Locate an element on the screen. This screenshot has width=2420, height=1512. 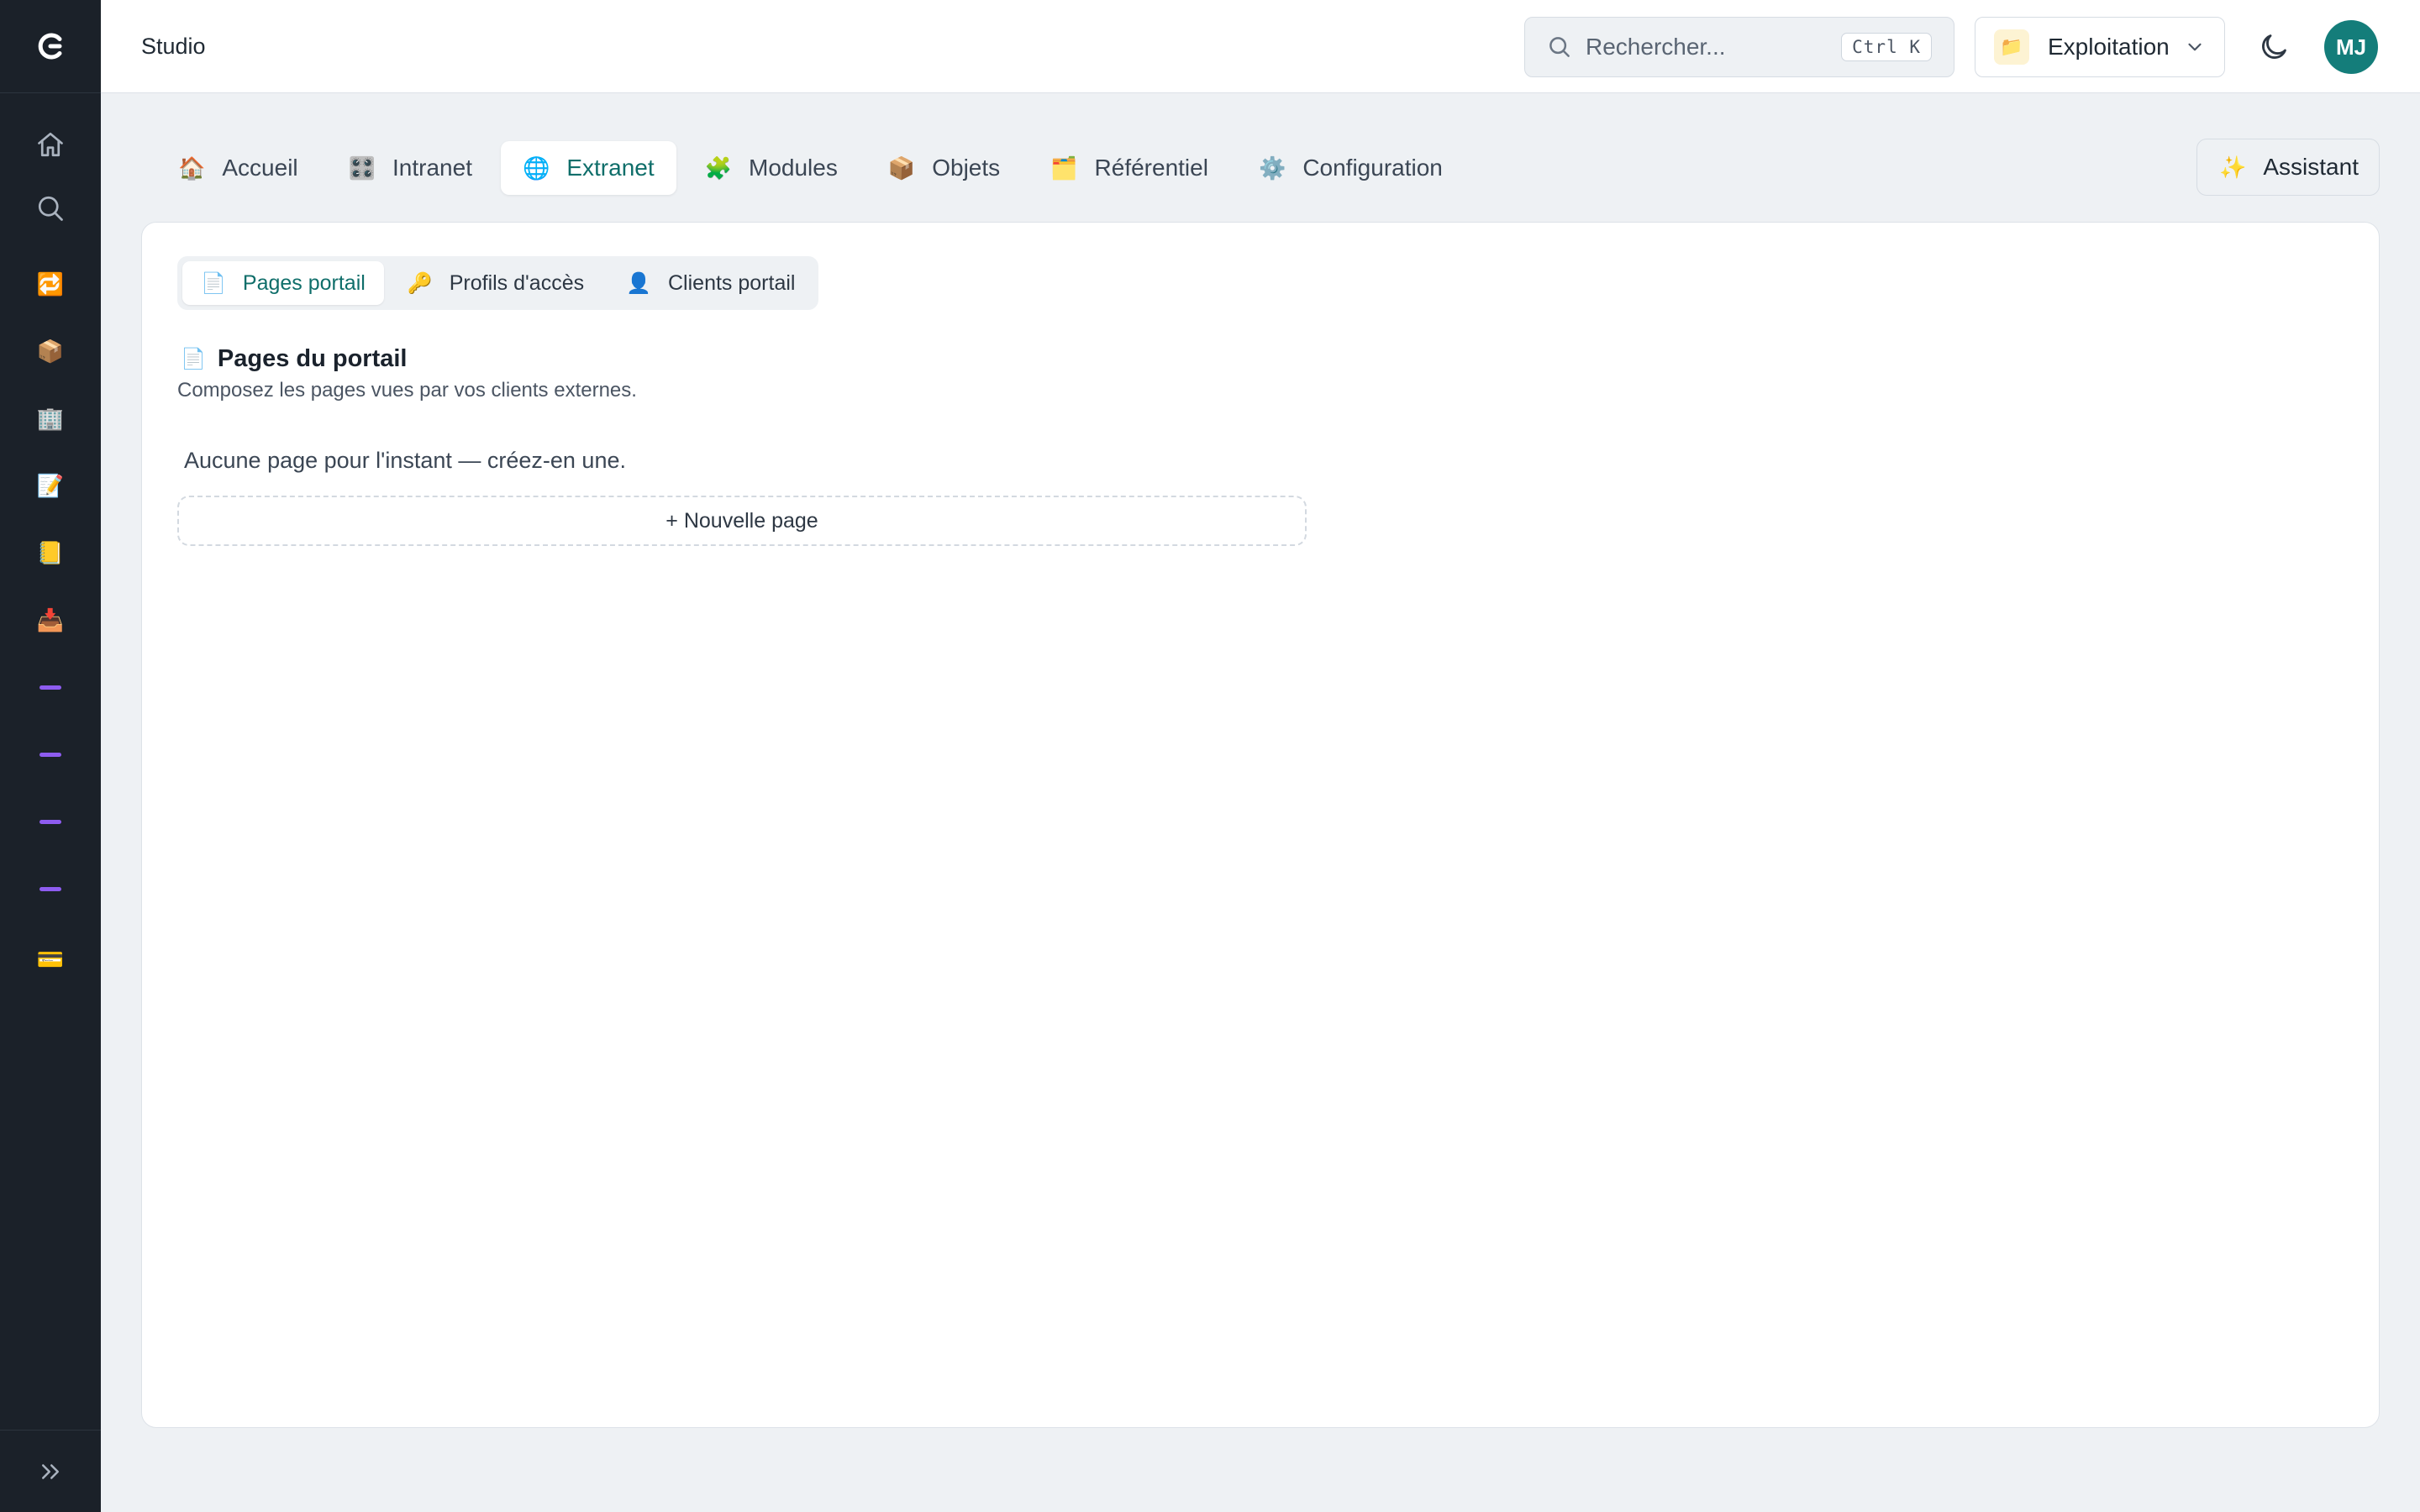
repeat-icon: 🔁 is located at coordinates (51, 284).